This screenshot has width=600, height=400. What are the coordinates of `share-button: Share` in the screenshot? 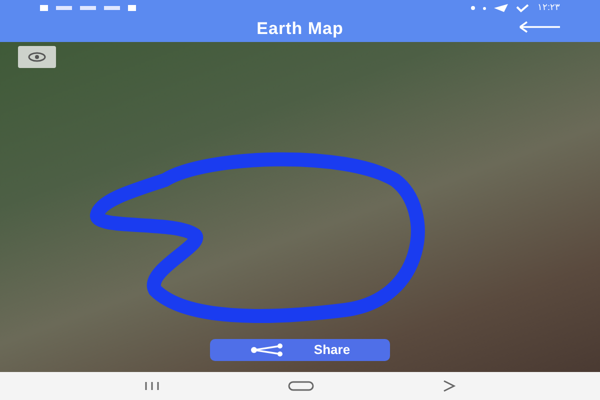 It's located at (300, 350).